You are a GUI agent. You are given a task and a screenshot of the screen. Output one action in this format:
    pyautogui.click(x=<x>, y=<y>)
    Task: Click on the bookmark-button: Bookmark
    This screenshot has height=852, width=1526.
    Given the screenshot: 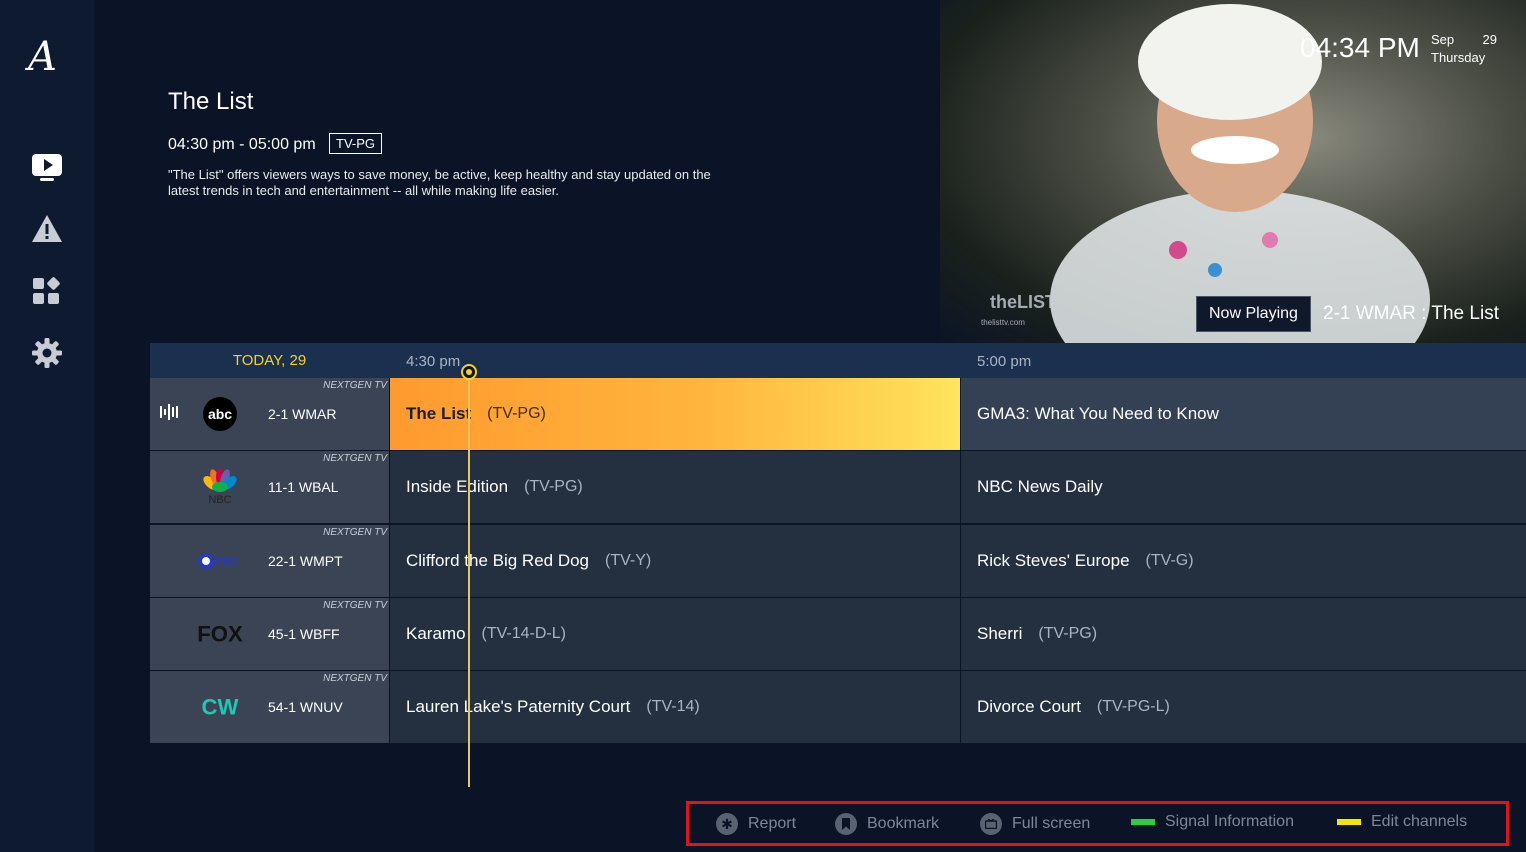 What is the action you would take?
    pyautogui.click(x=887, y=824)
    